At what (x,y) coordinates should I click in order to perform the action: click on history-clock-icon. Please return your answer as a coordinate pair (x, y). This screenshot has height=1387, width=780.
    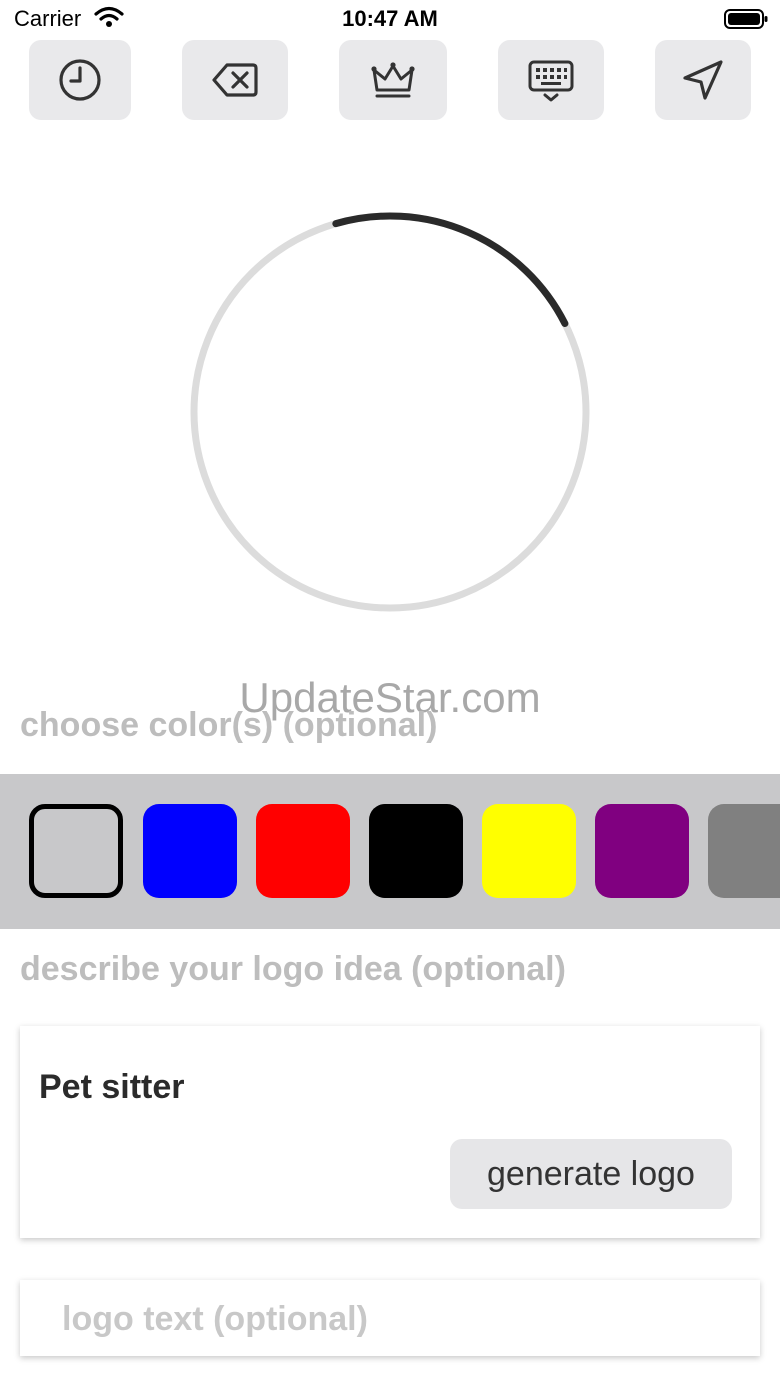
    Looking at the image, I should click on (80, 80).